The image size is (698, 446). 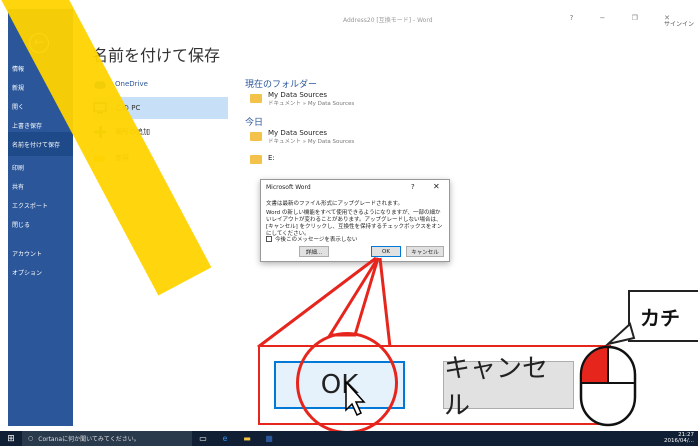 What do you see at coordinates (225, 438) in the screenshot?
I see `edge-icon: e` at bounding box center [225, 438].